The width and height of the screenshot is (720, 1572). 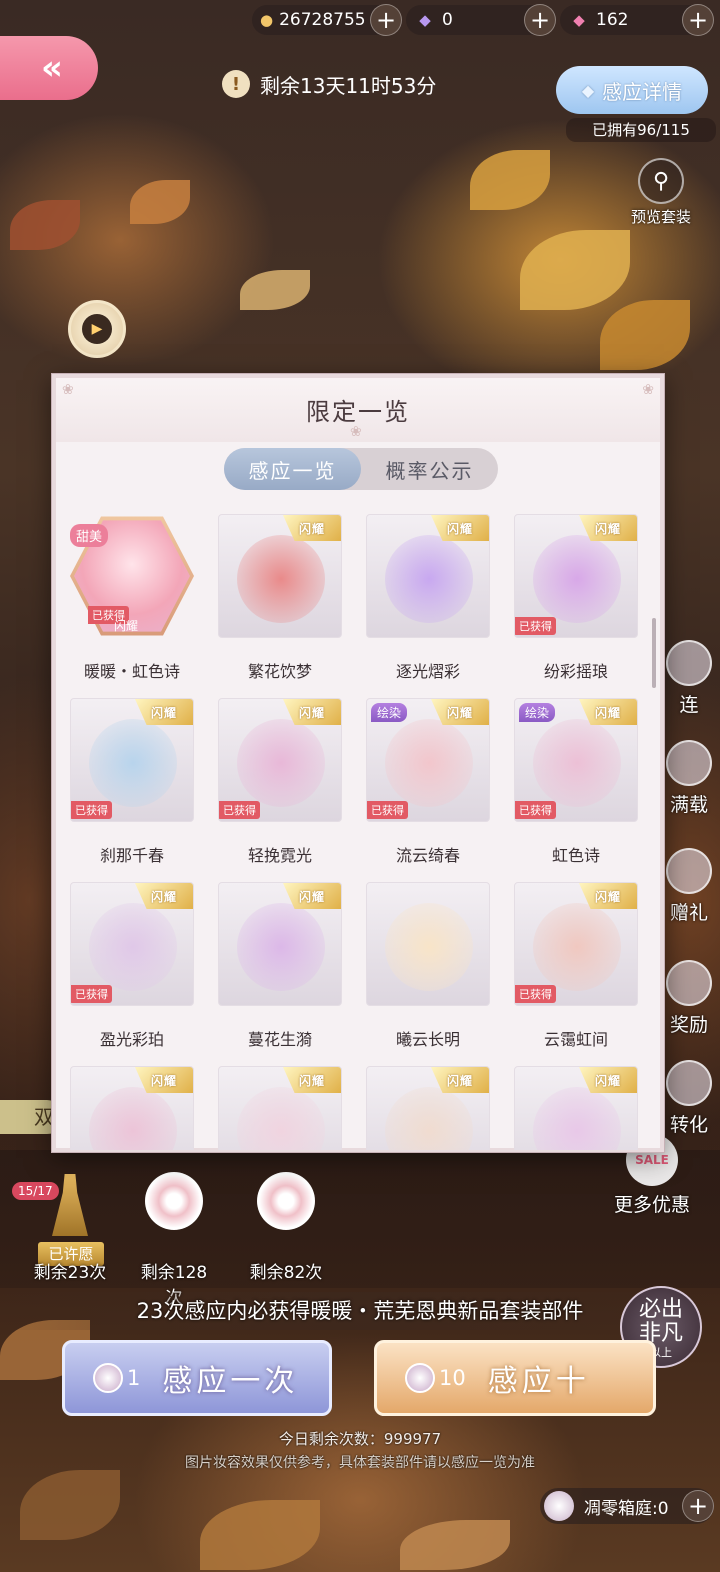 I want to click on side-menu-gift: 赠礼, so click(x=689, y=886).